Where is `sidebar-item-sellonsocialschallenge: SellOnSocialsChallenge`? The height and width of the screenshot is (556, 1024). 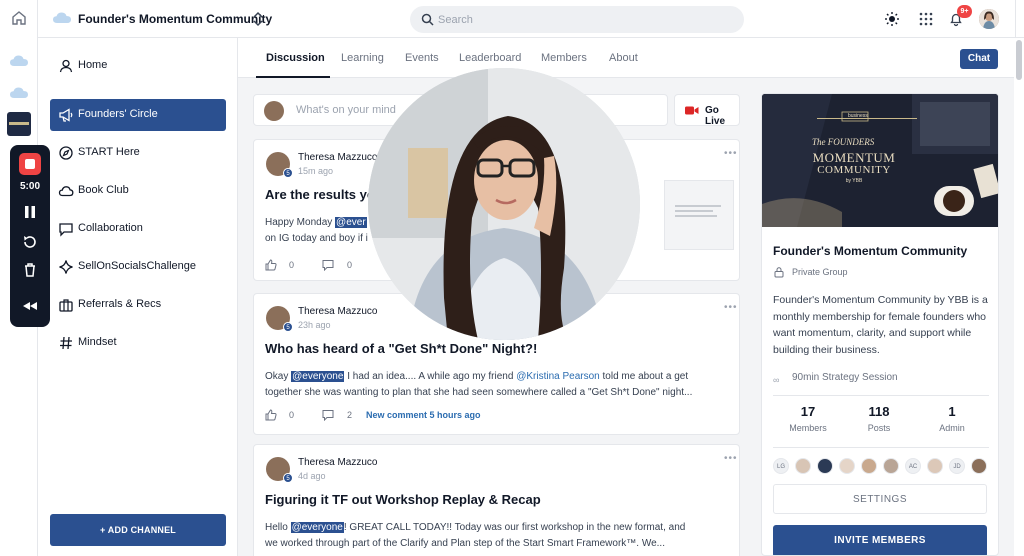
sidebar-item-sellonsocialschallenge: SellOnSocialsChallenge is located at coordinates (138, 267).